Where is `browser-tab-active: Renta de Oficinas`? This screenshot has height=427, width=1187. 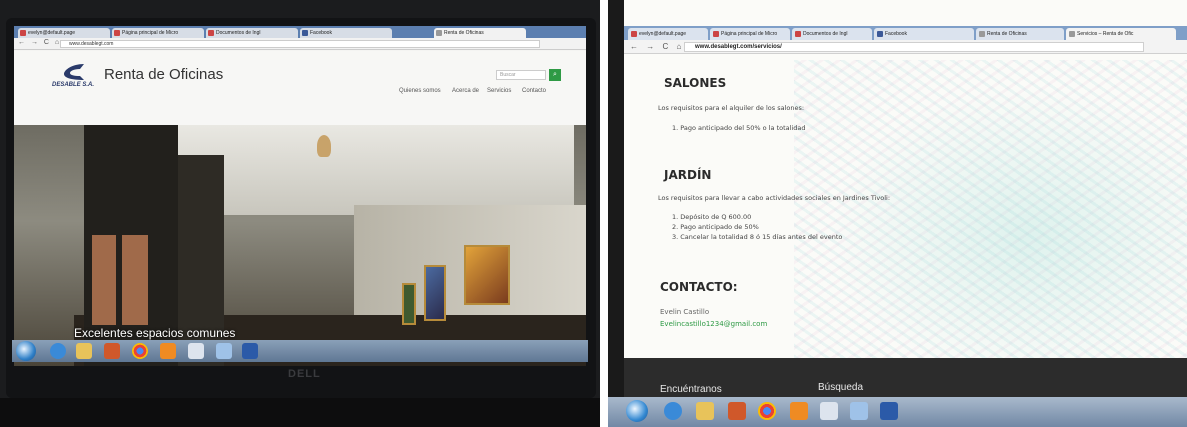
browser-tab-active: Renta de Oficinas is located at coordinates (480, 33).